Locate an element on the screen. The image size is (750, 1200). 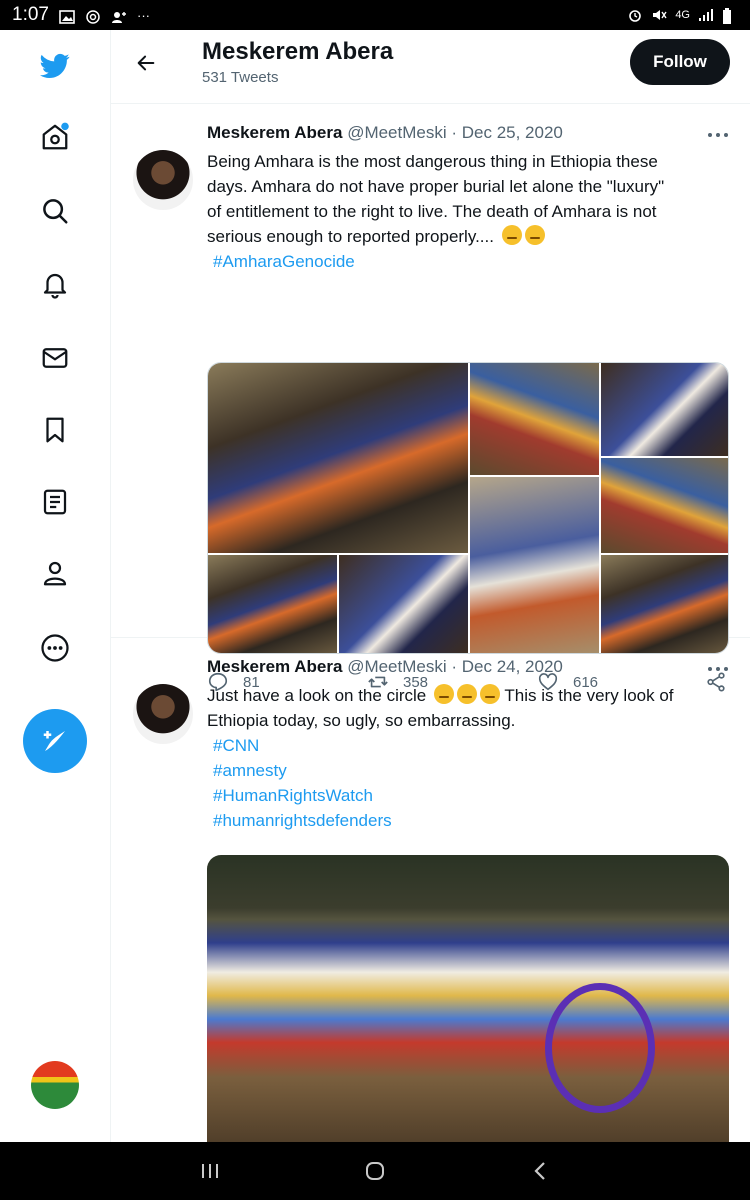
battery-icon is located at coordinates (730, 16).